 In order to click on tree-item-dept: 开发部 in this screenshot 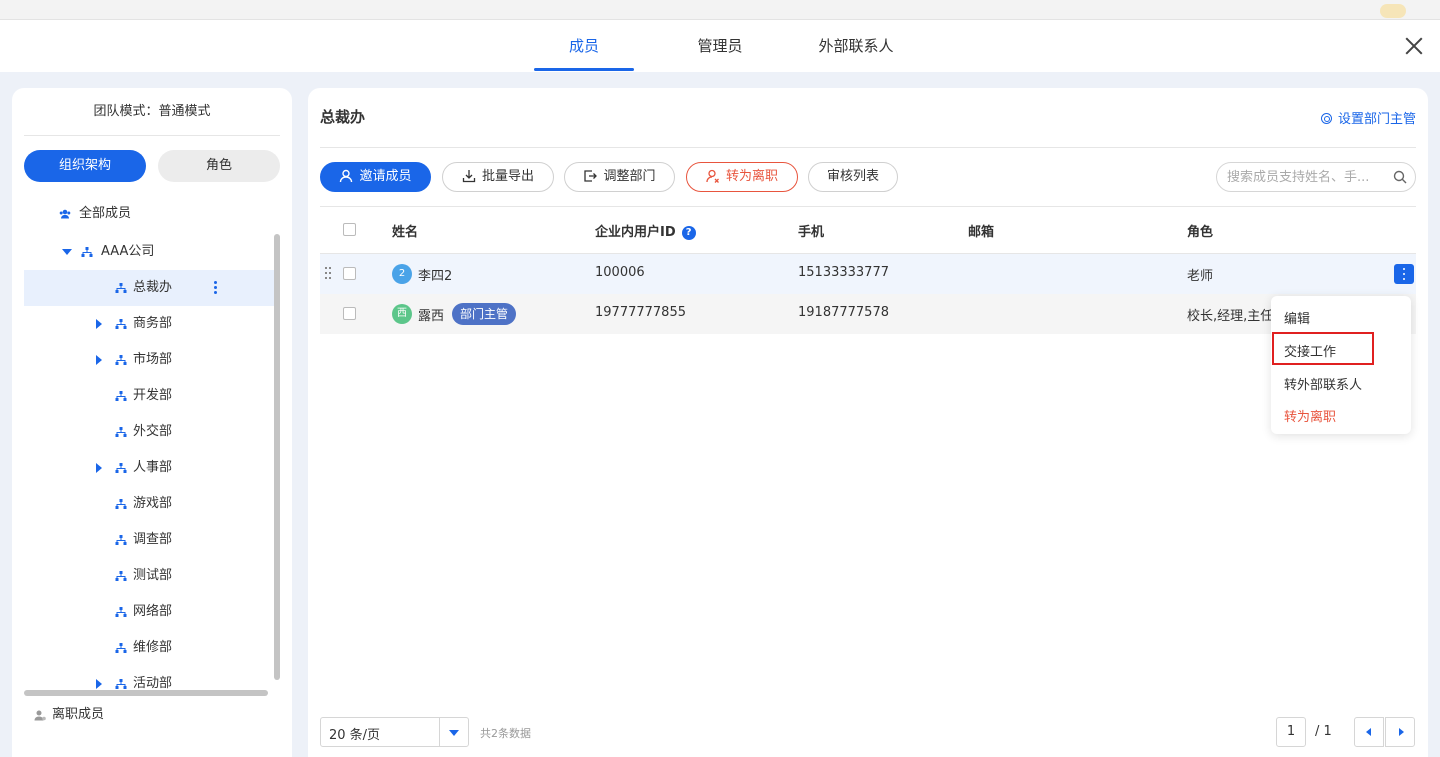, I will do `click(149, 396)`.